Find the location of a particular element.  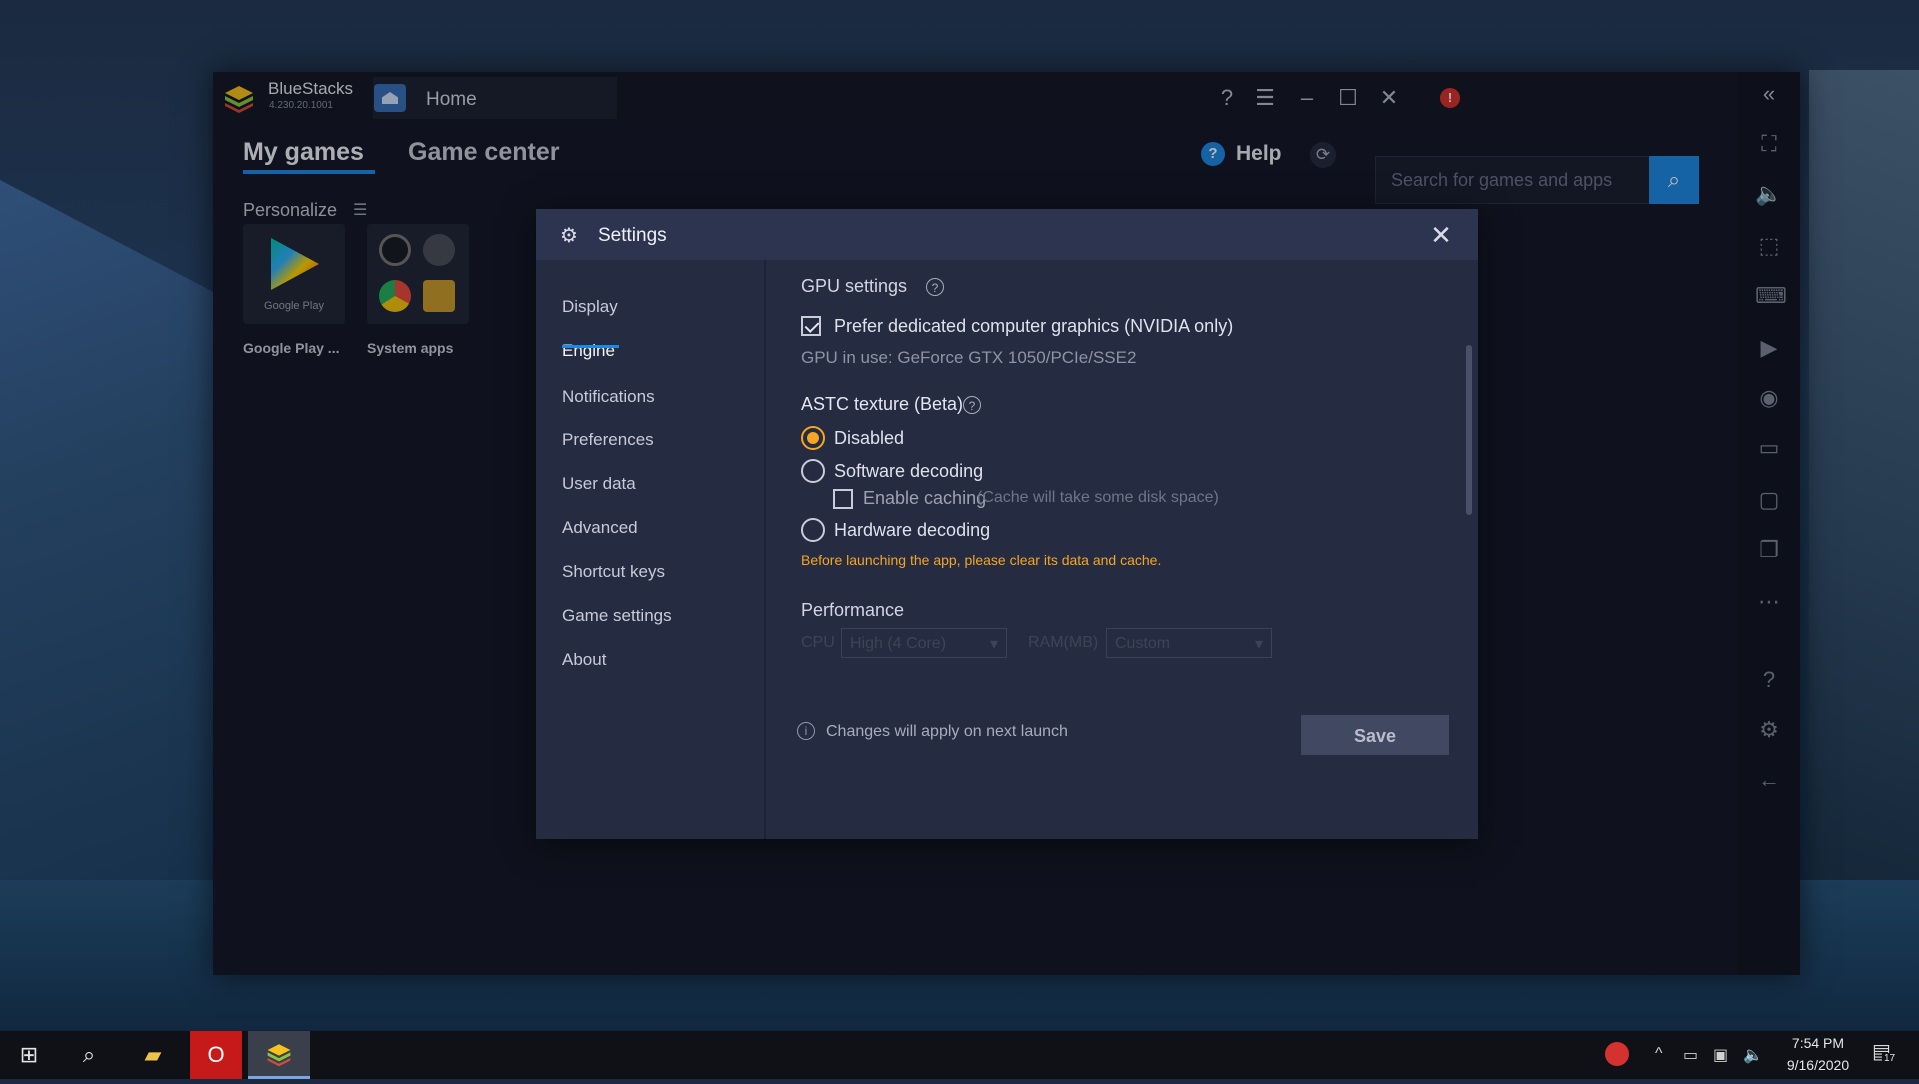

speaker-icon: 🔈 is located at coordinates (1753, 1055).